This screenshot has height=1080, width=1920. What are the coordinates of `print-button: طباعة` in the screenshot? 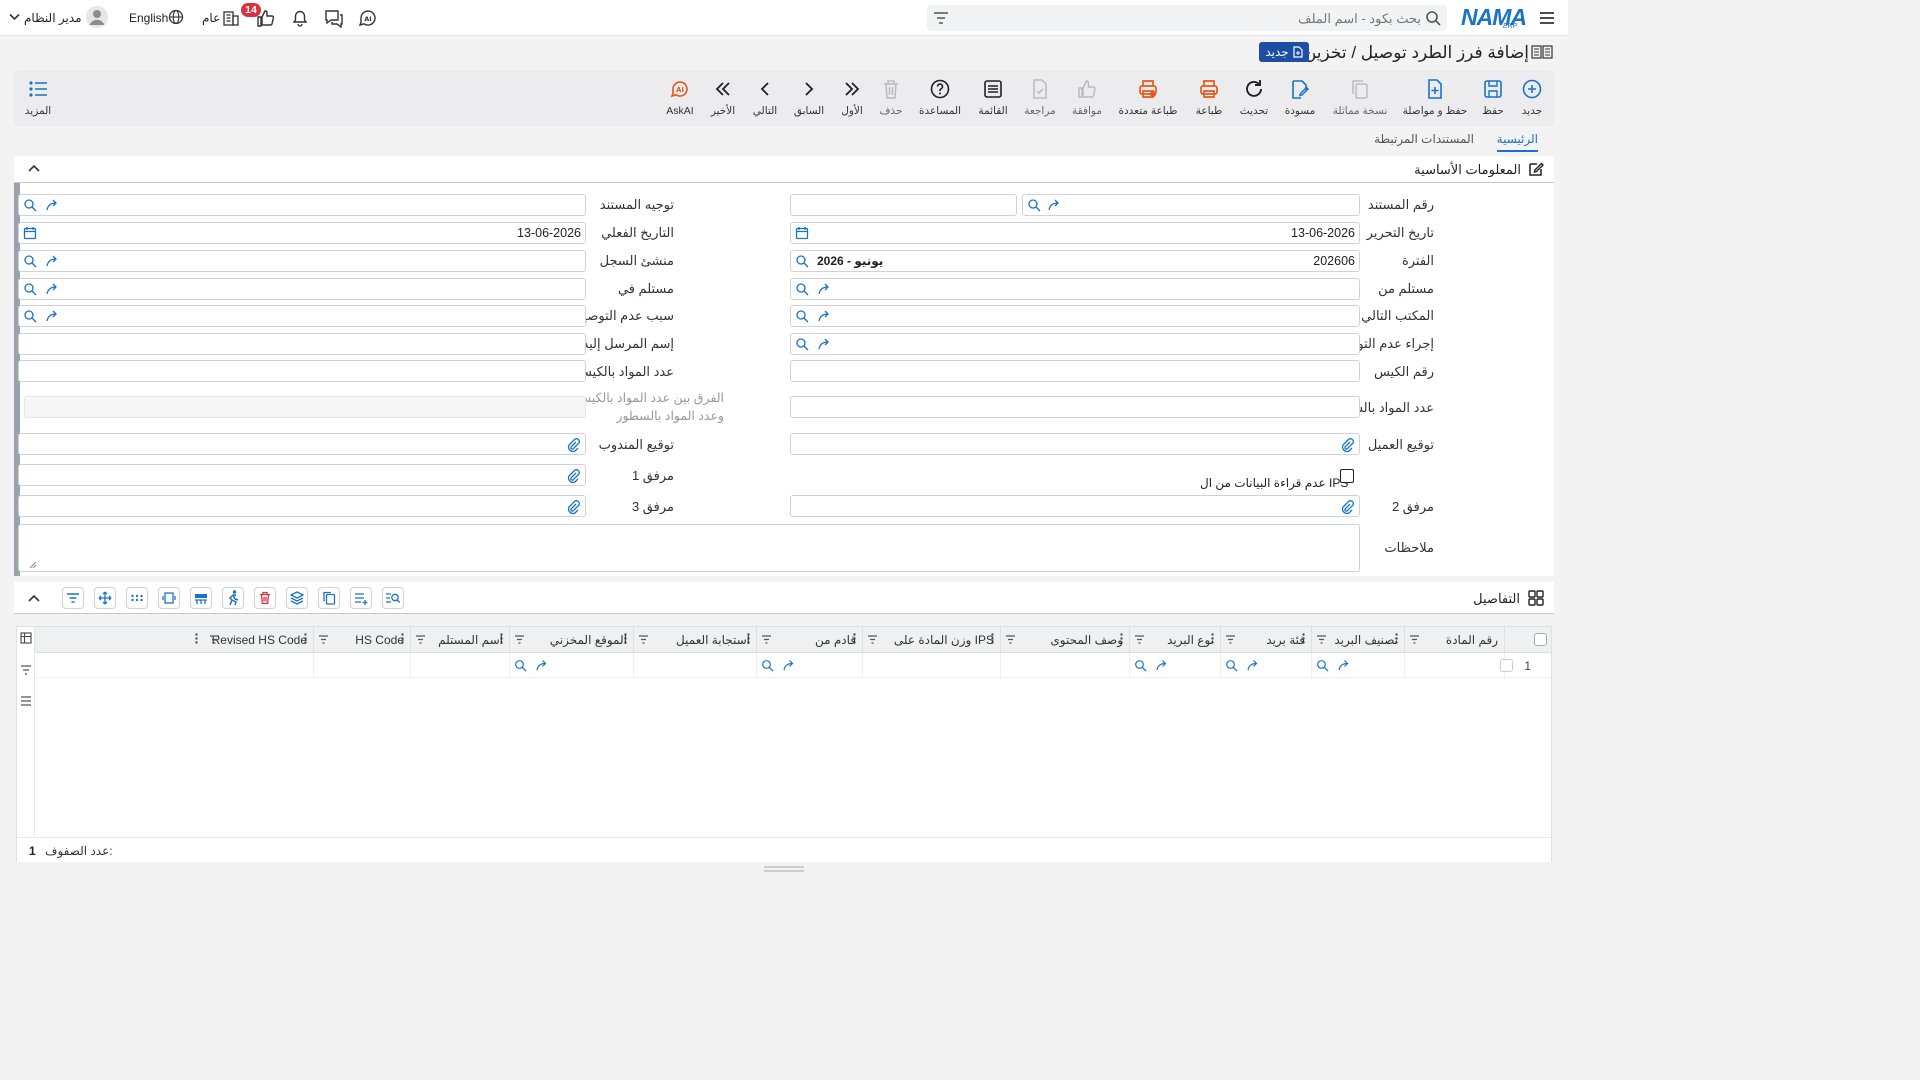 It's located at (1209, 97).